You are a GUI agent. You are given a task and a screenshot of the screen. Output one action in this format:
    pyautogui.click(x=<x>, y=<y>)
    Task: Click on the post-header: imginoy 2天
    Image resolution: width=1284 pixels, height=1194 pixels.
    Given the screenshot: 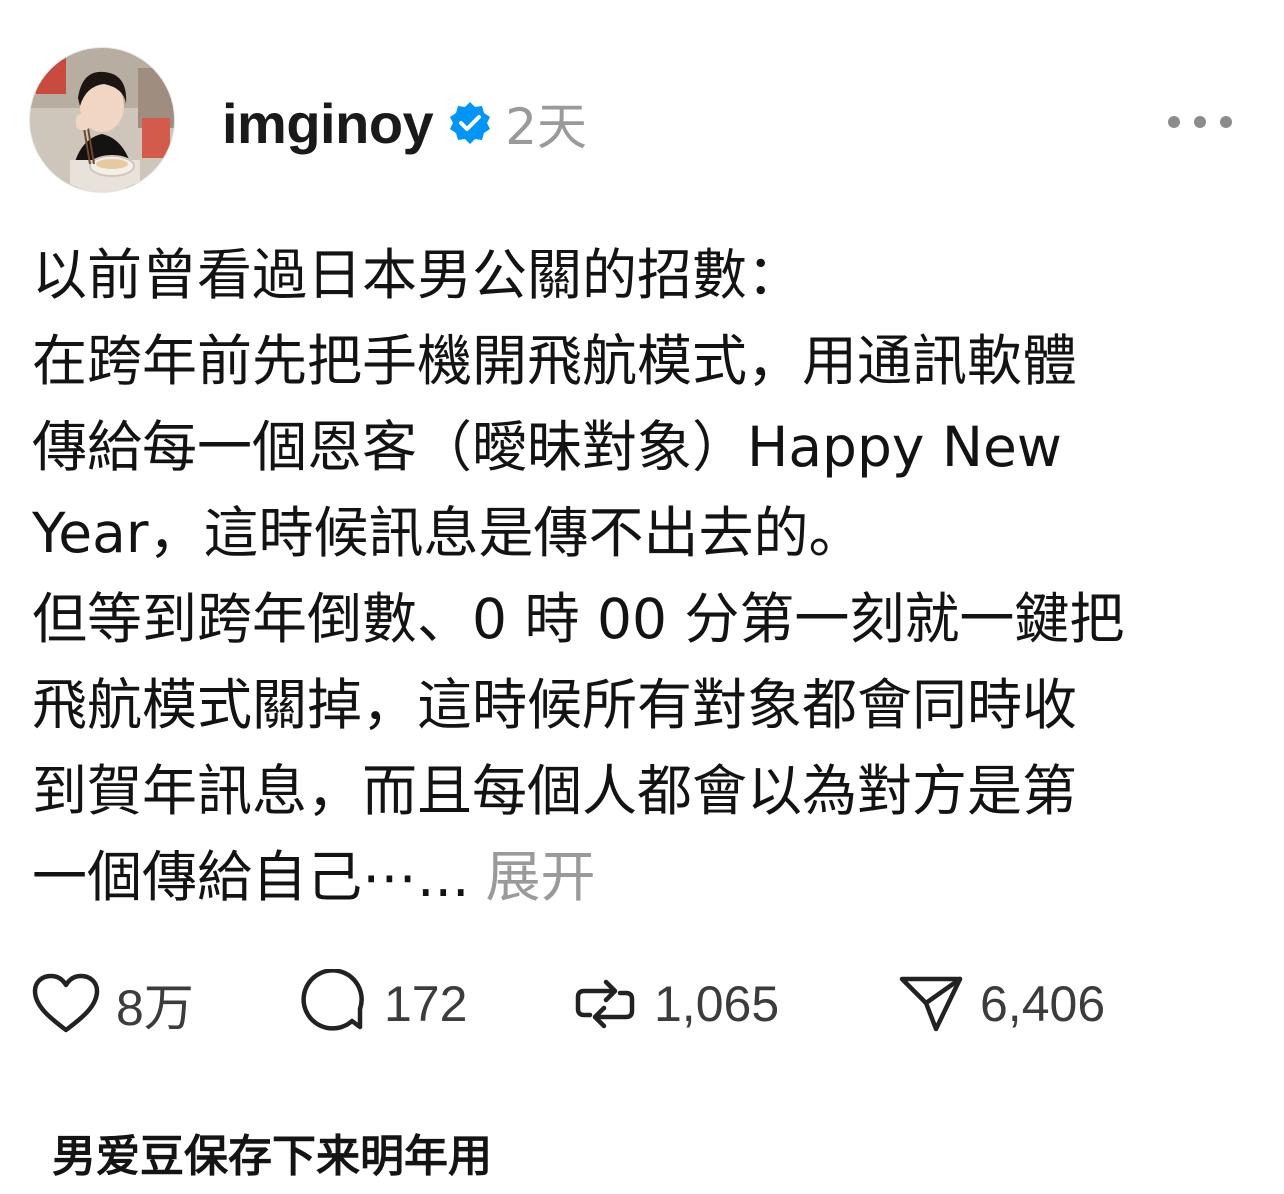 What is the action you would take?
    pyautogui.click(x=404, y=123)
    